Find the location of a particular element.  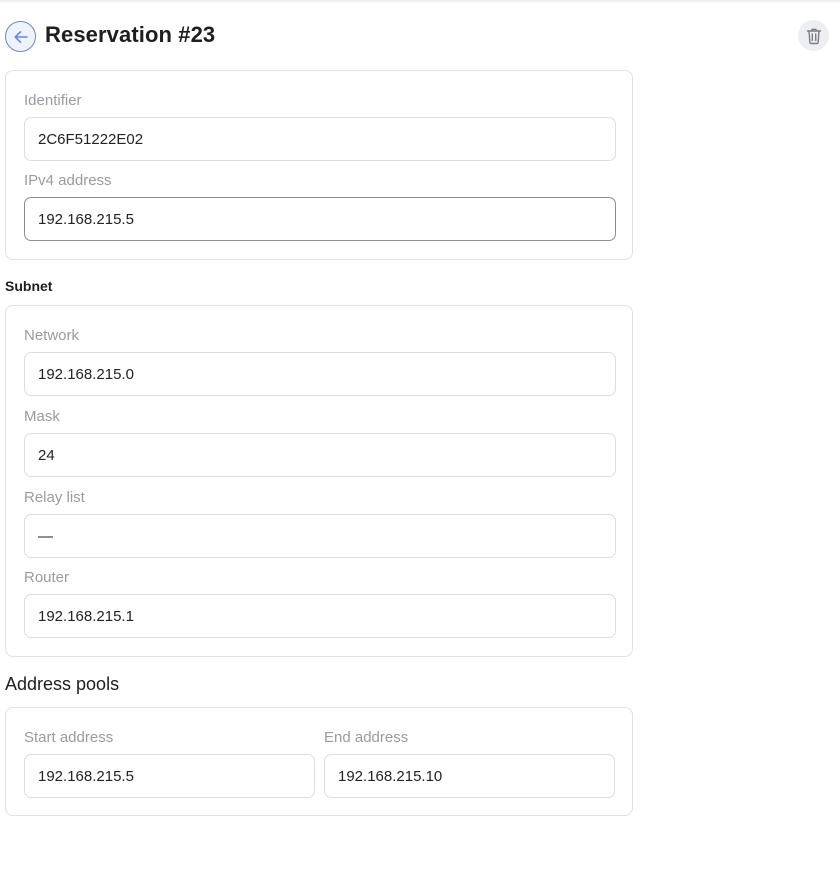

start-address-field: 192.168.215.5 is located at coordinates (169, 776).